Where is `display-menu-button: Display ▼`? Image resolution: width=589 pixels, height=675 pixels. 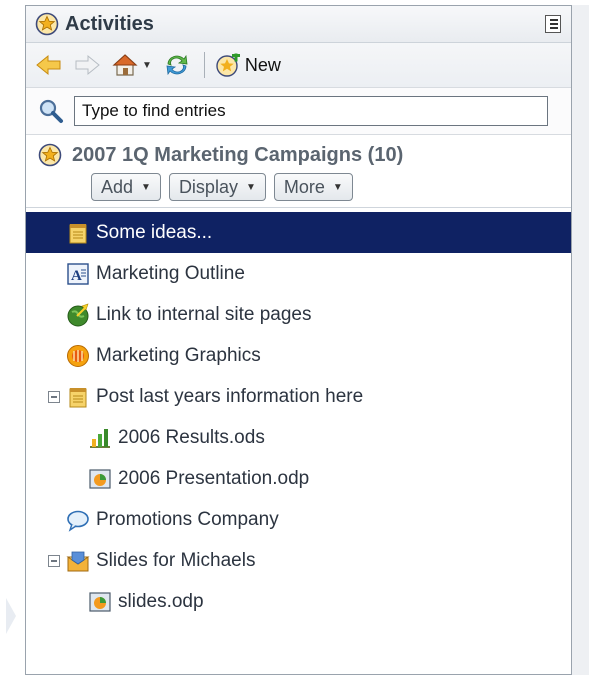 display-menu-button: Display ▼ is located at coordinates (217, 187).